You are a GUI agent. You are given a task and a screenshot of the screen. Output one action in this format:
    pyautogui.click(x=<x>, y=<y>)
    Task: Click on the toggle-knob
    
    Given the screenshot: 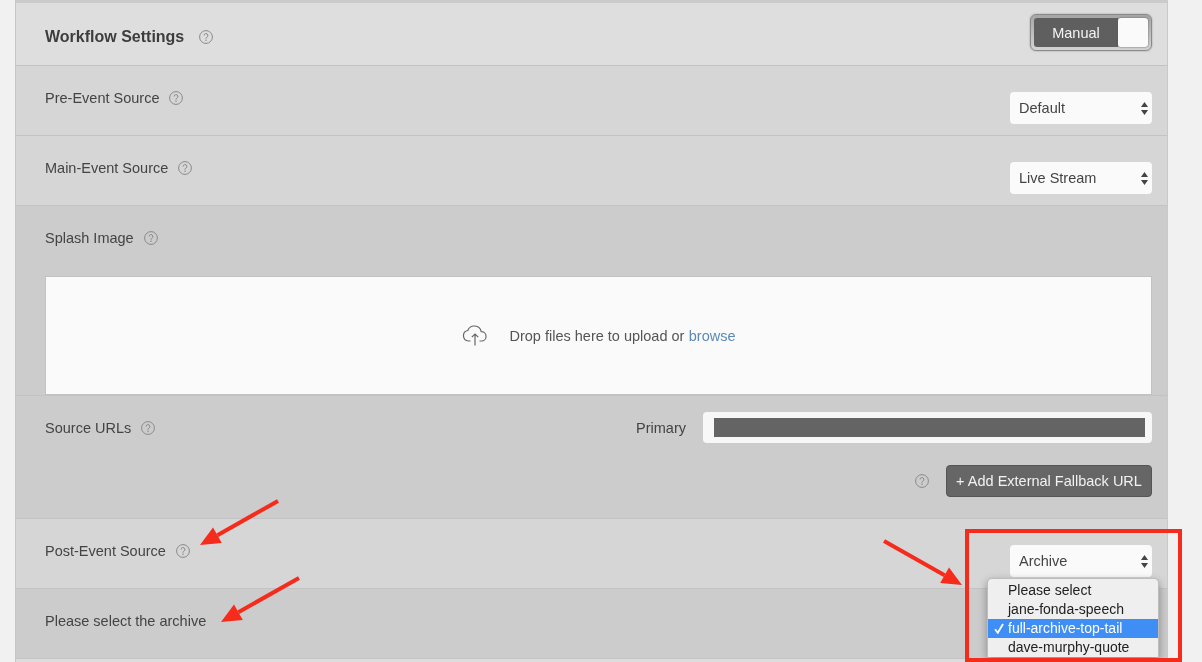 What is the action you would take?
    pyautogui.click(x=1133, y=32)
    